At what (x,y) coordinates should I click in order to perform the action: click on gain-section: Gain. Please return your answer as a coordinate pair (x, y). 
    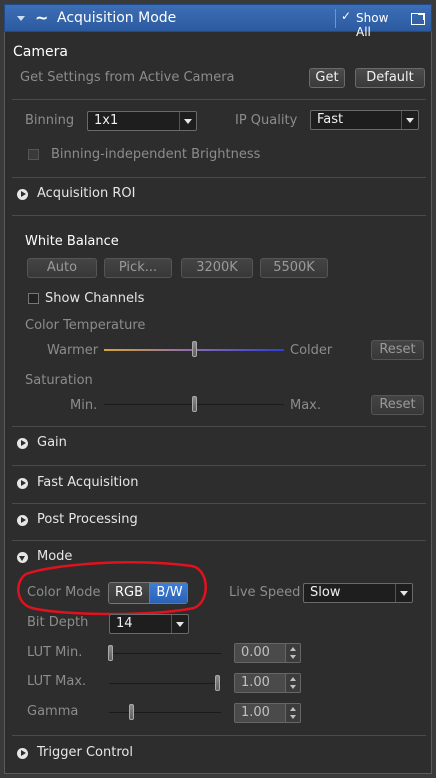
    Looking at the image, I should click on (52, 442).